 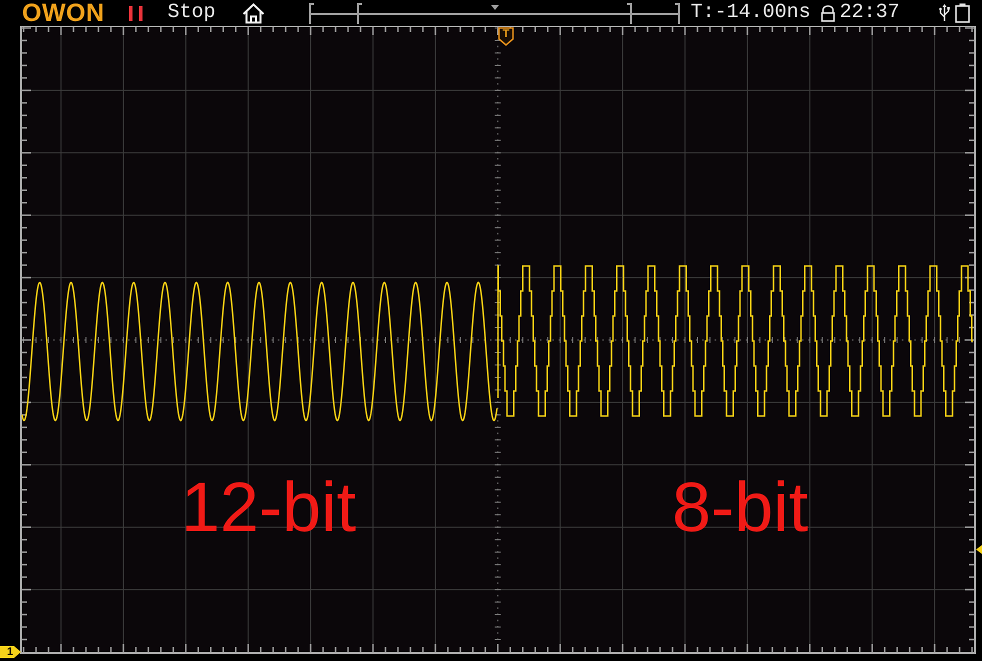 What do you see at coordinates (827, 13) in the screenshot?
I see `lock-icon` at bounding box center [827, 13].